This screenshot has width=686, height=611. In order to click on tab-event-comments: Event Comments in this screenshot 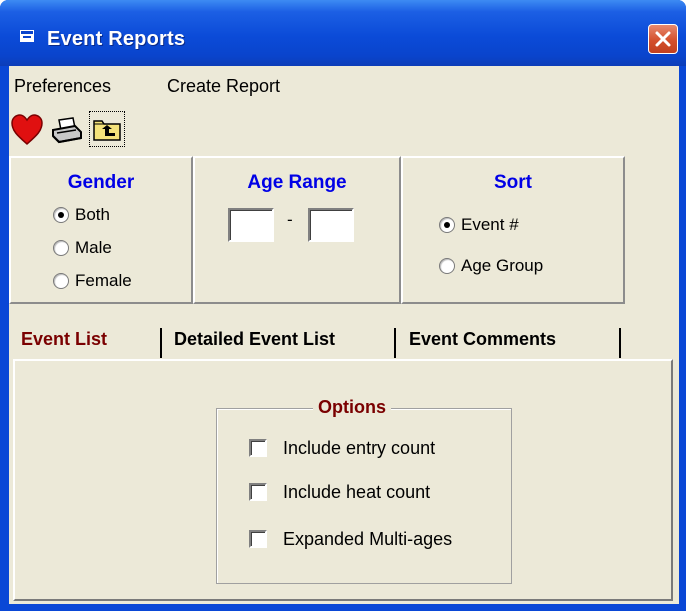, I will do `click(507, 339)`.